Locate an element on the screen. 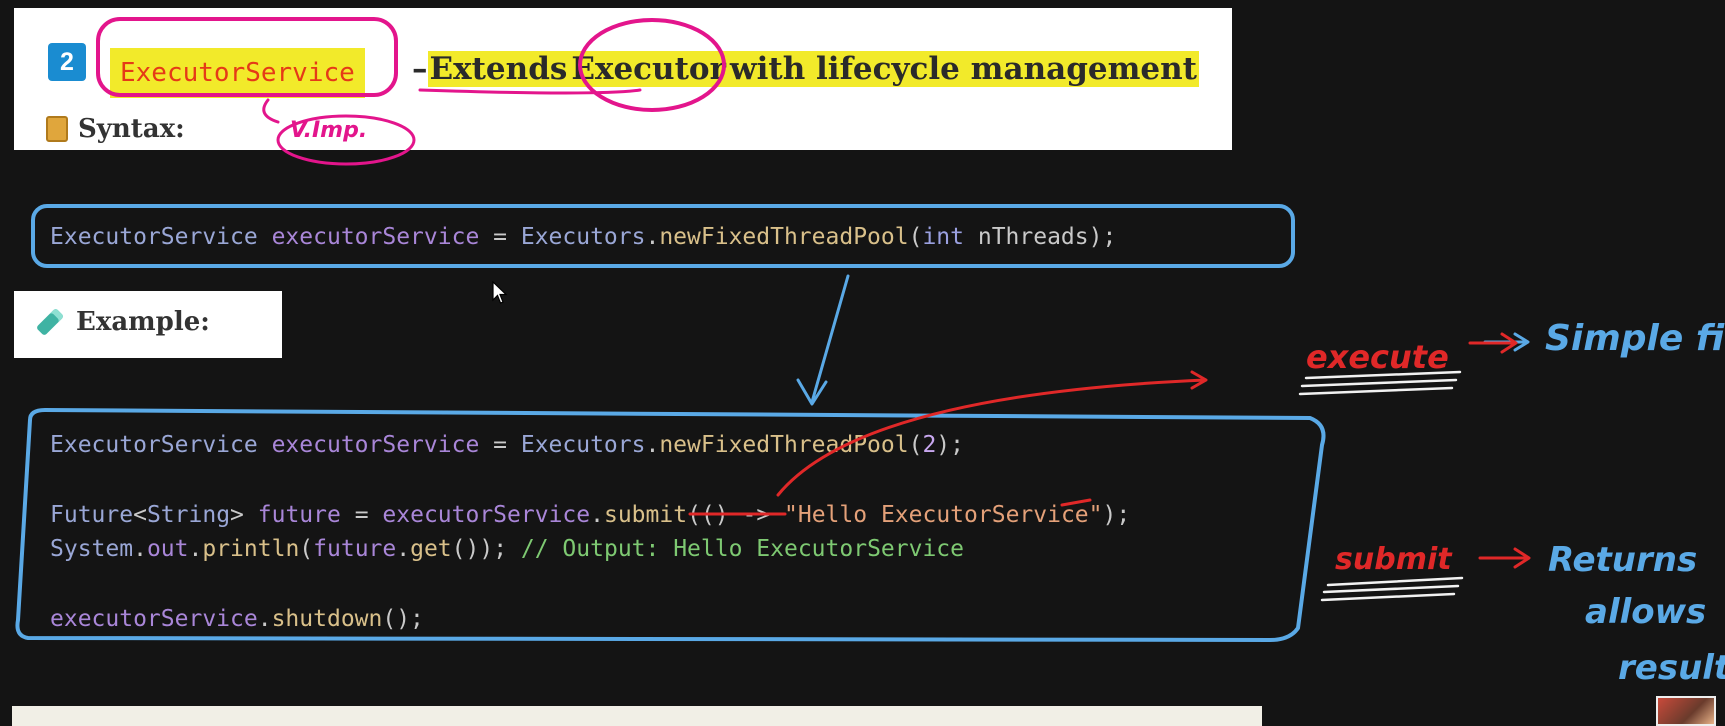 Image resolution: width=1725 pixels, height=726 pixels. code-type: Future is located at coordinates (92, 515).